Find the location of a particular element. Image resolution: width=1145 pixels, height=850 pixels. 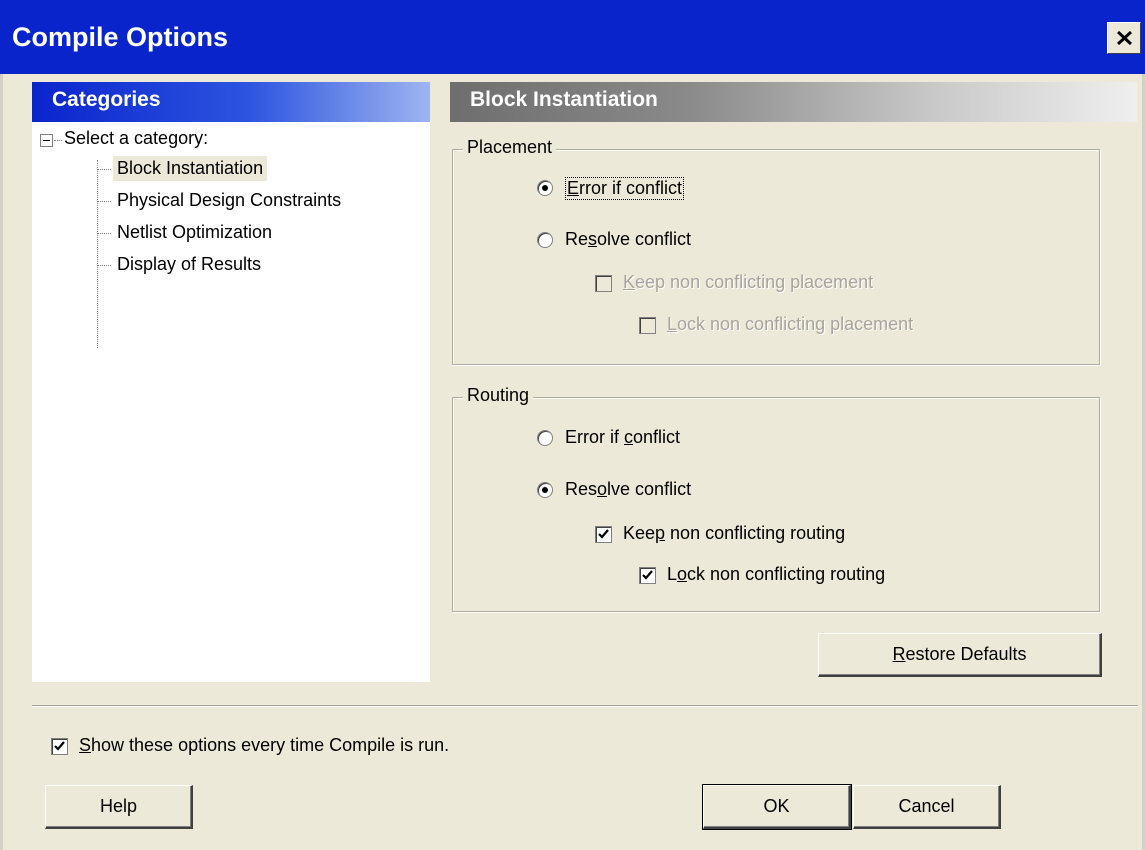

window-title: Compile Options is located at coordinates (120, 37).